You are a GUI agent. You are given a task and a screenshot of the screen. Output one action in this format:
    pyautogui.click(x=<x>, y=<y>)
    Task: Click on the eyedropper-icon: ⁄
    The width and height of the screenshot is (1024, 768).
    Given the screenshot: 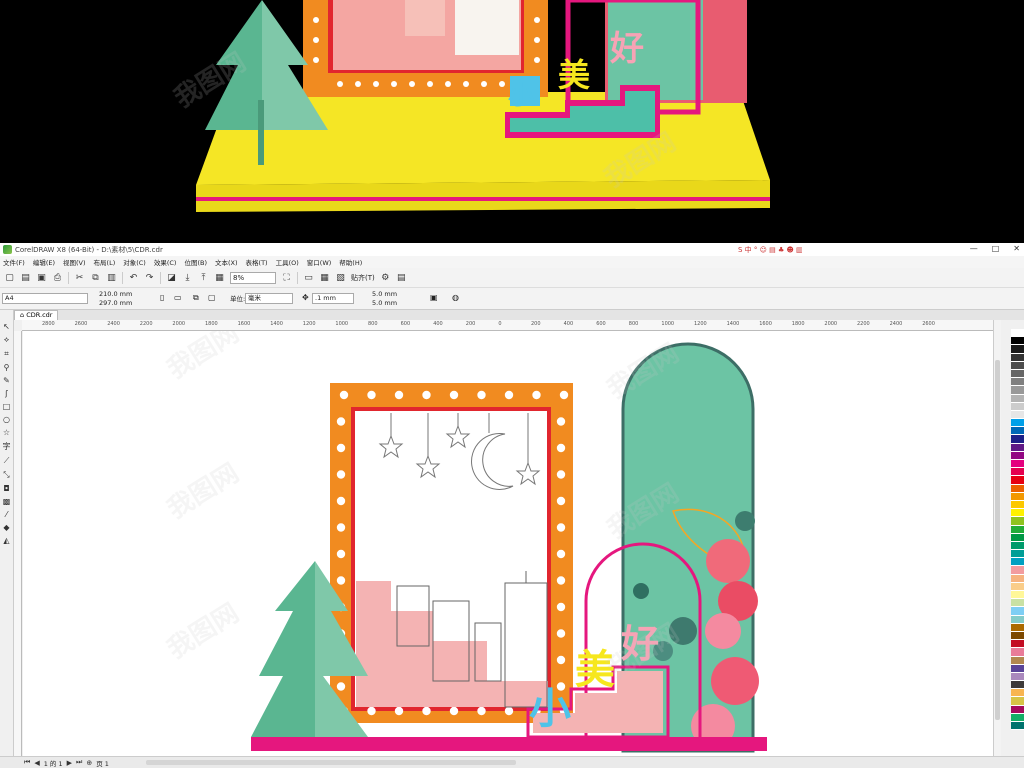 What is the action you would take?
    pyautogui.click(x=6, y=514)
    